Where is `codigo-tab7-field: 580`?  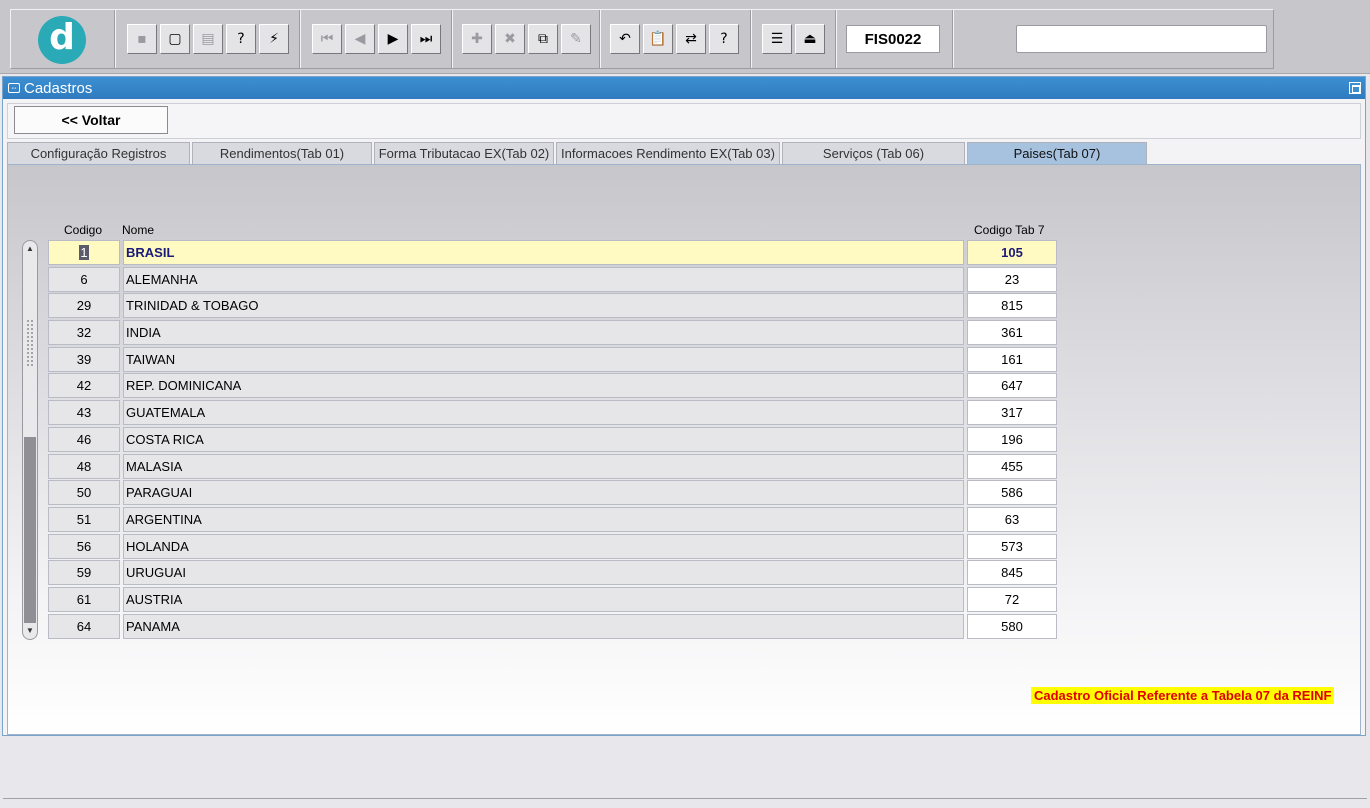 codigo-tab7-field: 580 is located at coordinates (1012, 626).